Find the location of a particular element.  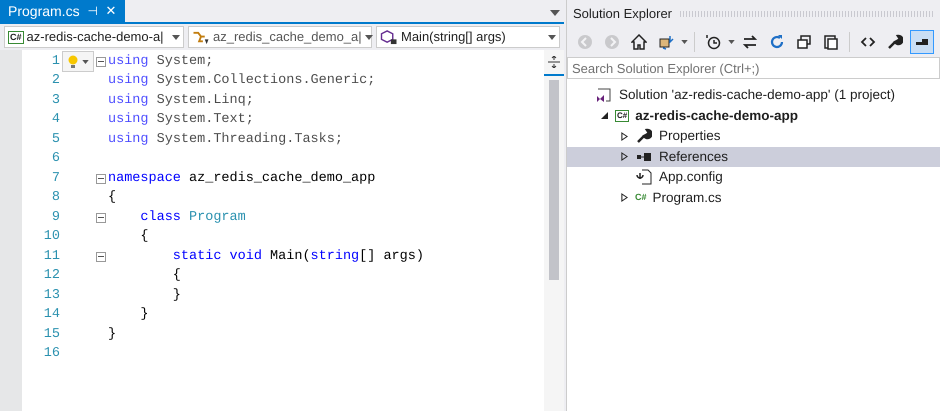

code-line: using System.Linq; is located at coordinates (181, 101).